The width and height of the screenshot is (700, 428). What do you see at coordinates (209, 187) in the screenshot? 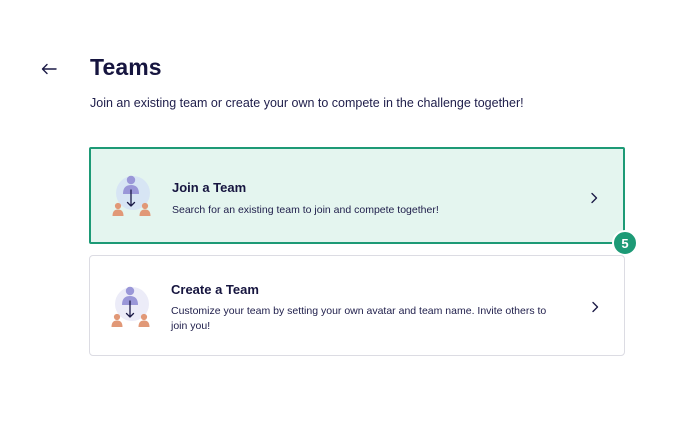
I see `card-title: Join a Team` at bounding box center [209, 187].